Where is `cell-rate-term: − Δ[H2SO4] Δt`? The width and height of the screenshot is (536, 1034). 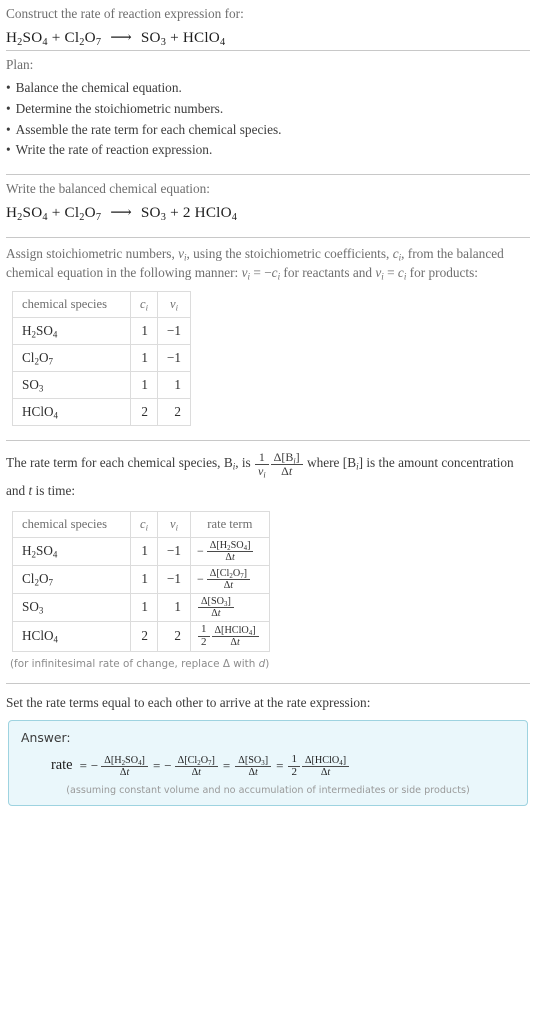
cell-rate-term: − Δ[H2SO4] Δt is located at coordinates (230, 551).